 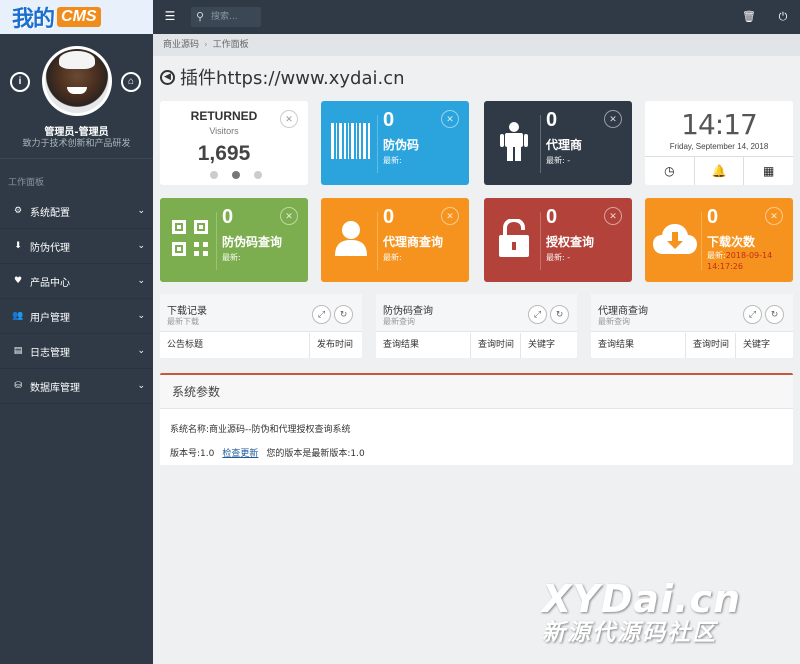 I want to click on watermark-line1: XYDai.cn, so click(x=642, y=599).